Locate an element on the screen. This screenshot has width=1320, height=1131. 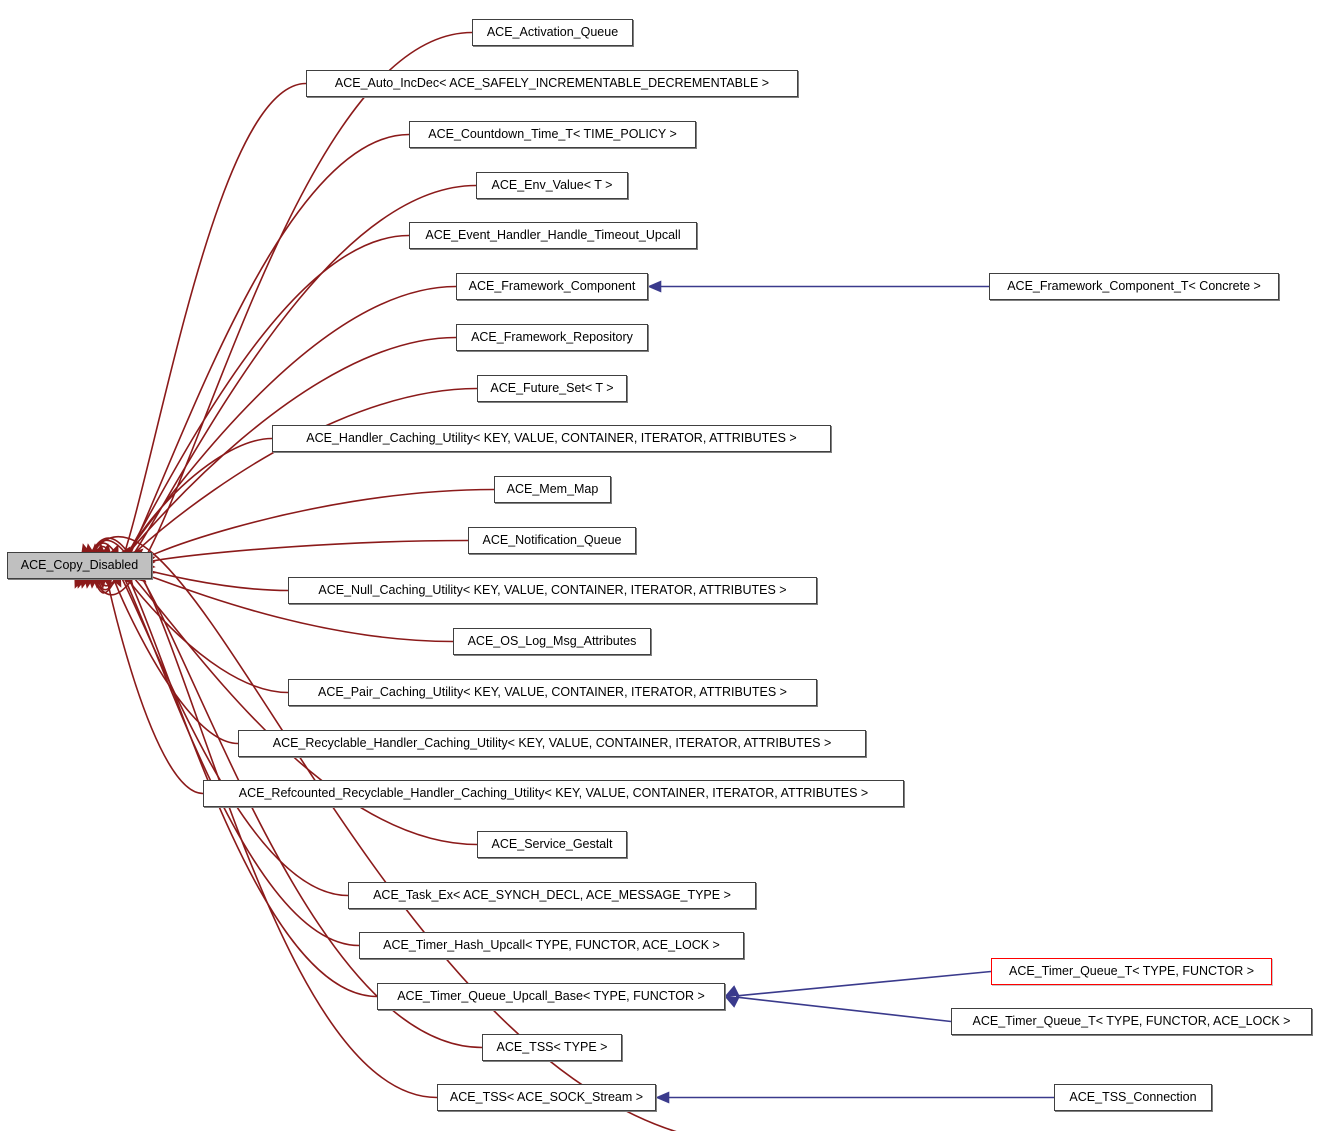
class-node: ACE_TSS< TYPE > is located at coordinates (552, 1047).